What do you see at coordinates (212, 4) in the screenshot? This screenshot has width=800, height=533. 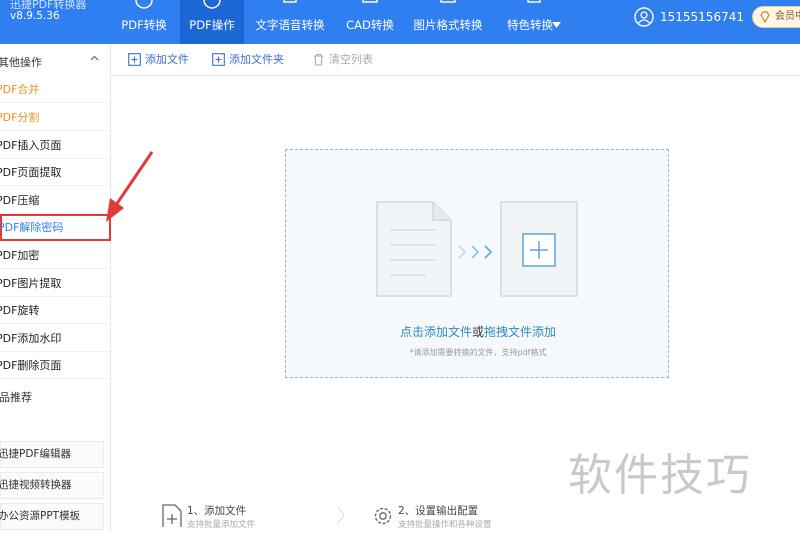 I see `operate-icon` at bounding box center [212, 4].